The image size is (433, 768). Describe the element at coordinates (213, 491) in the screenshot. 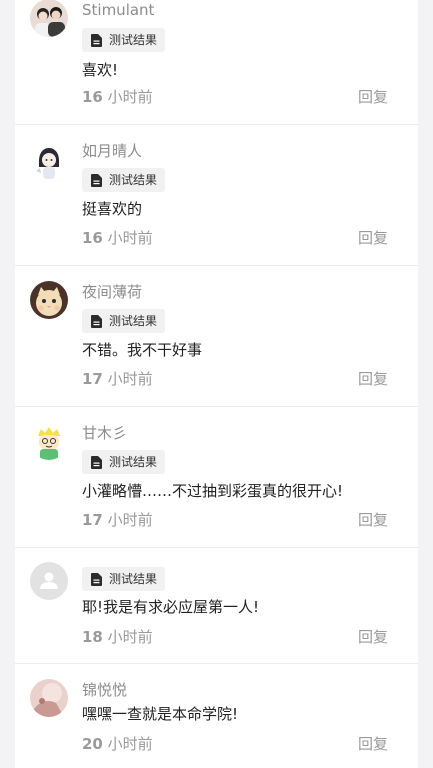

I see `comment-text: 小灌略懵……不过抽到彩蛋真的很开心!` at that location.